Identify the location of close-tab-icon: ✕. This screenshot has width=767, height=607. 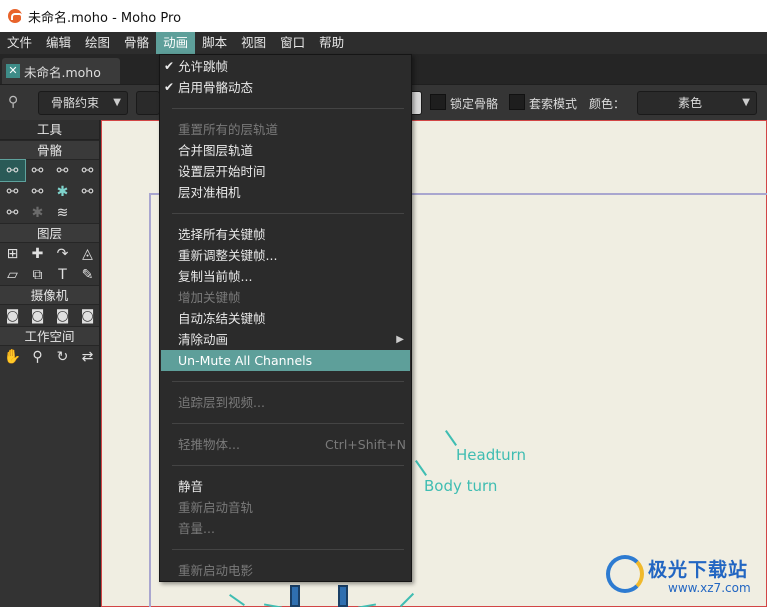
(13, 71).